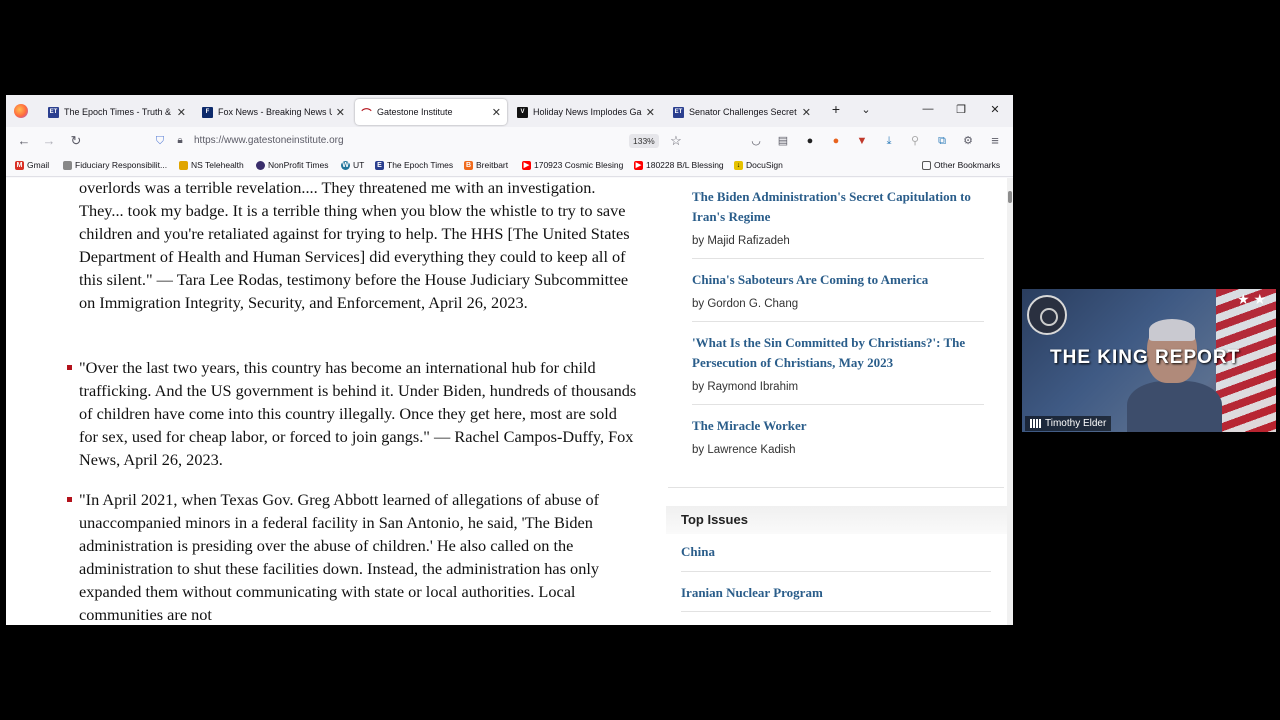 Image resolution: width=1280 pixels, height=720 pixels. I want to click on tab-fox-news: F Fox News - Breaking News Up ✕, so click(273, 112).